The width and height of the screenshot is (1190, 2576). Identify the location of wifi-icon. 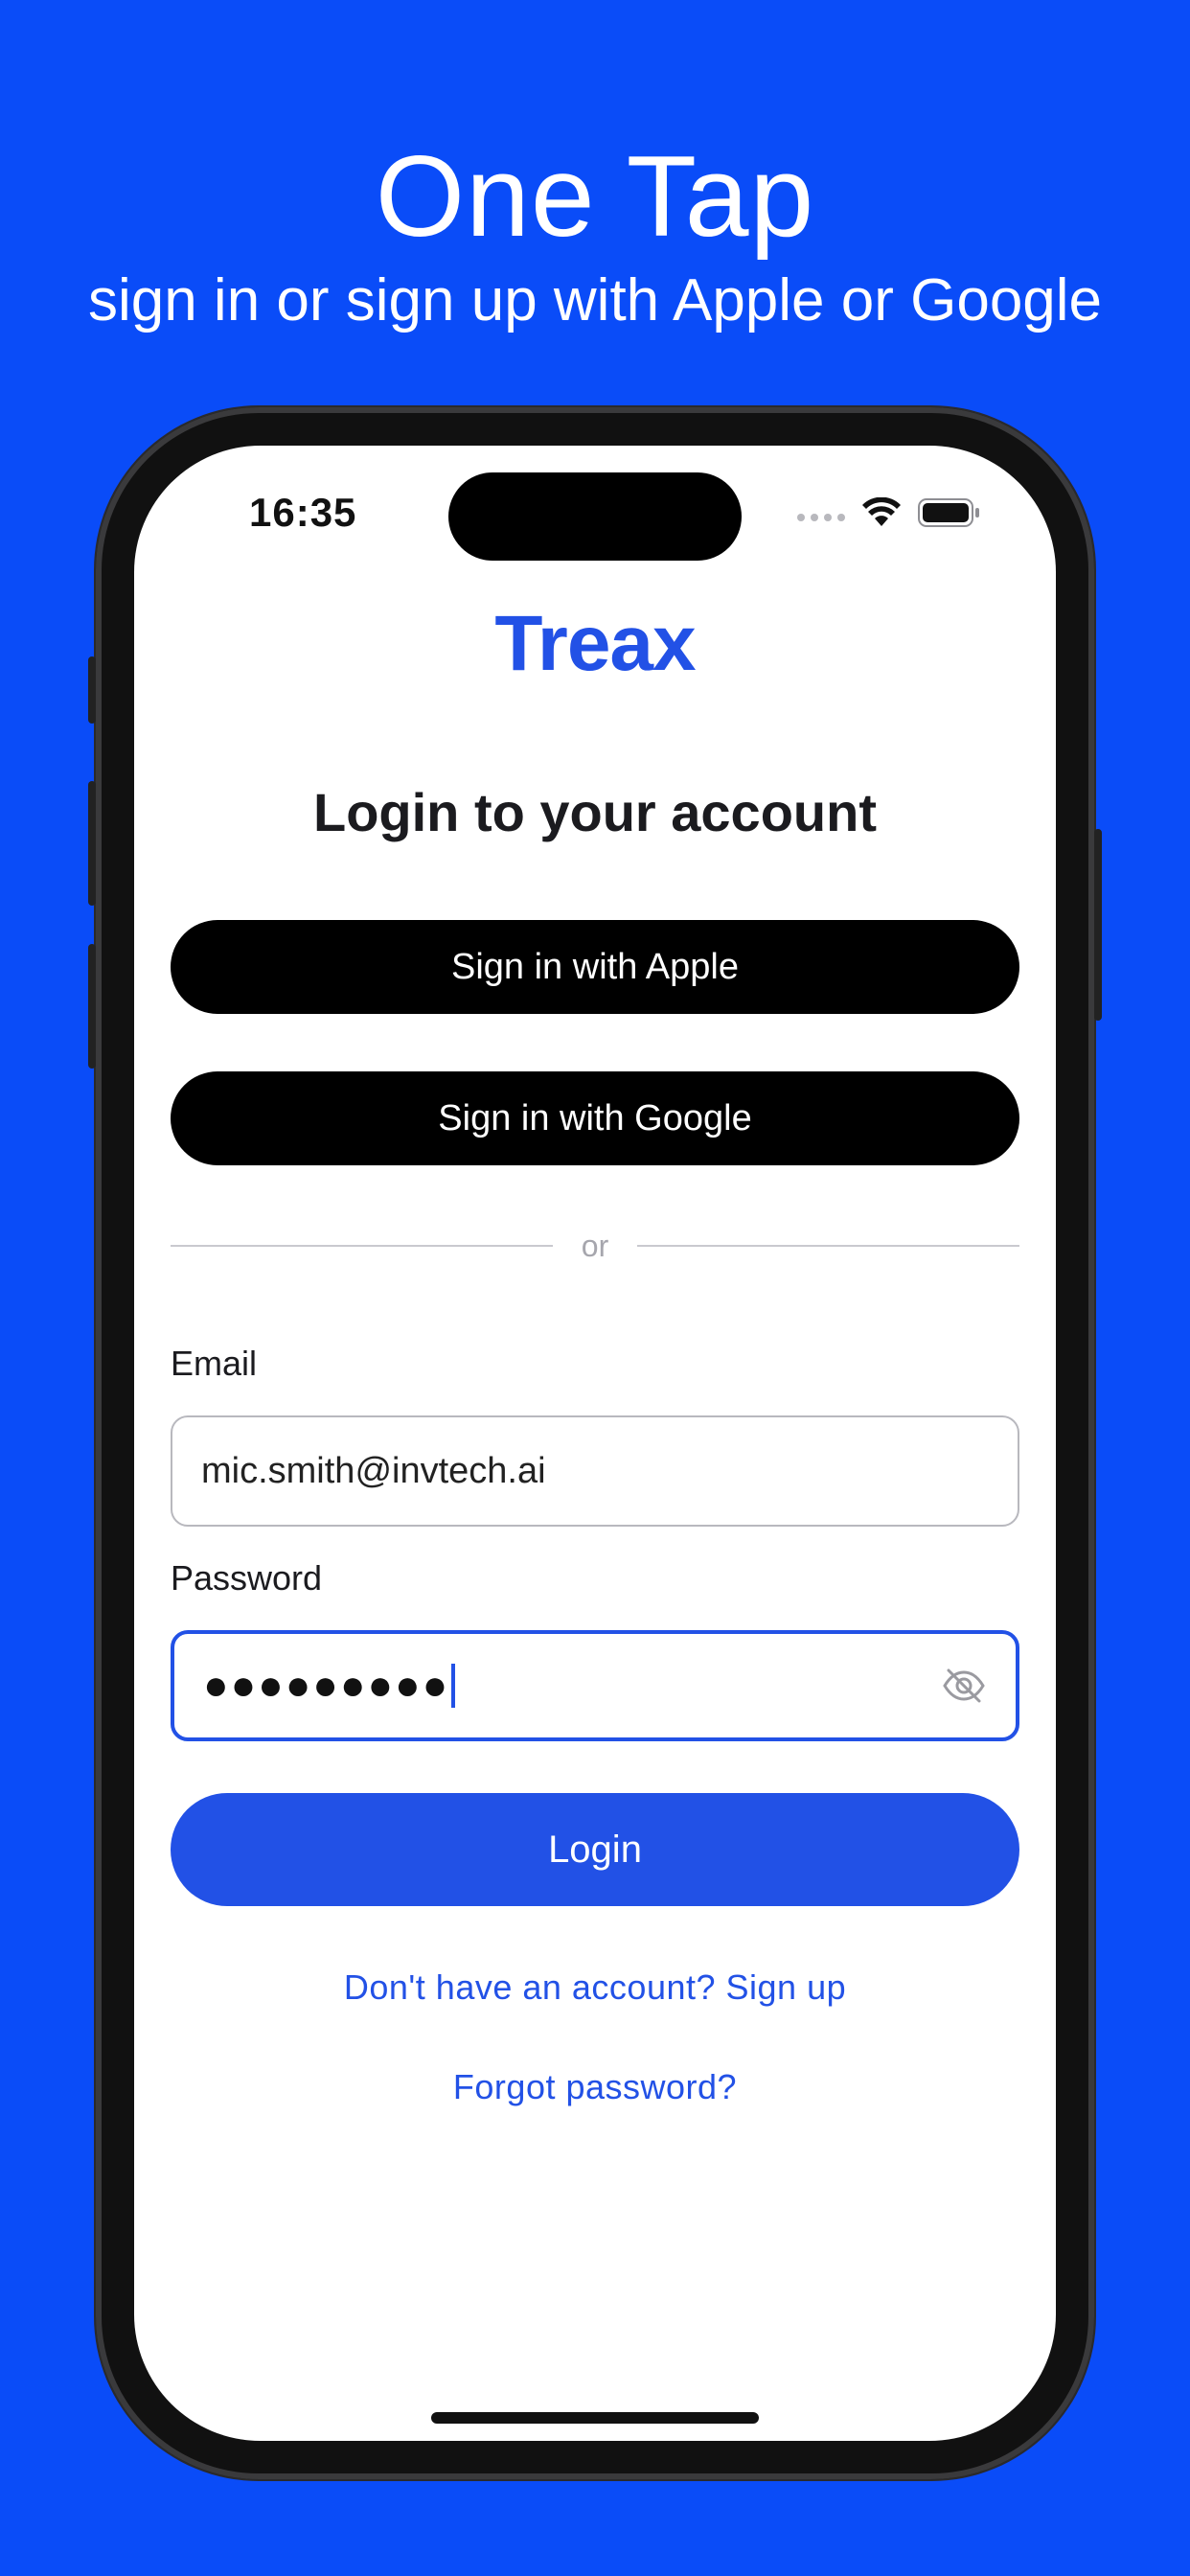
(882, 512).